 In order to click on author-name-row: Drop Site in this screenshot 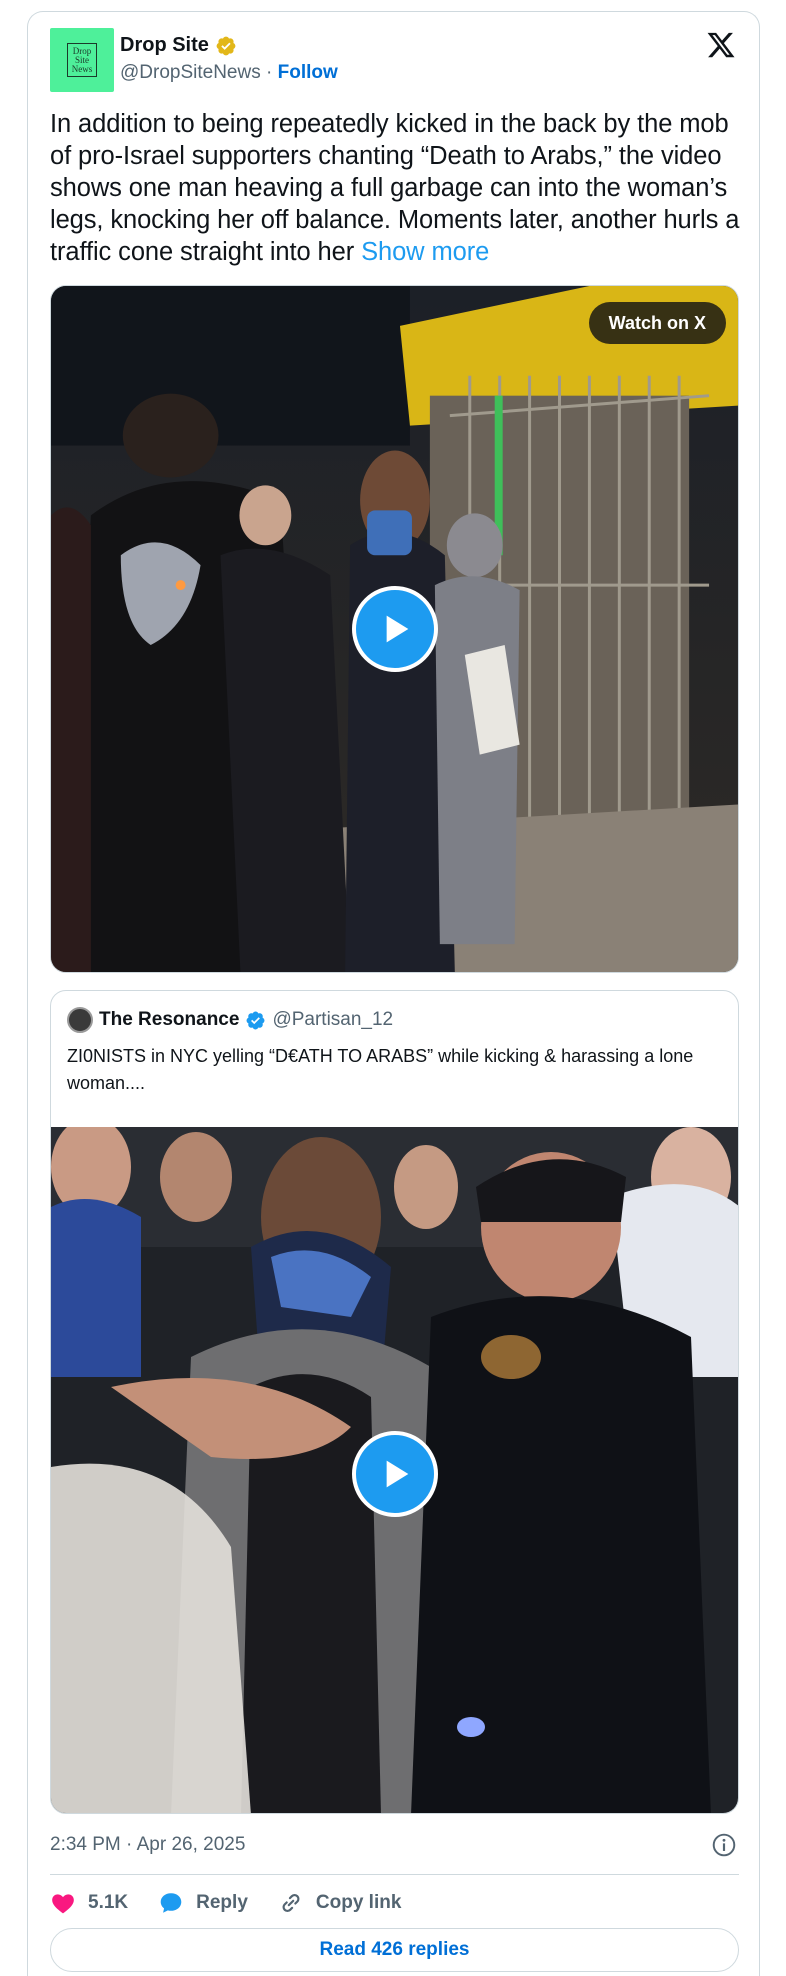, I will do `click(178, 45)`.